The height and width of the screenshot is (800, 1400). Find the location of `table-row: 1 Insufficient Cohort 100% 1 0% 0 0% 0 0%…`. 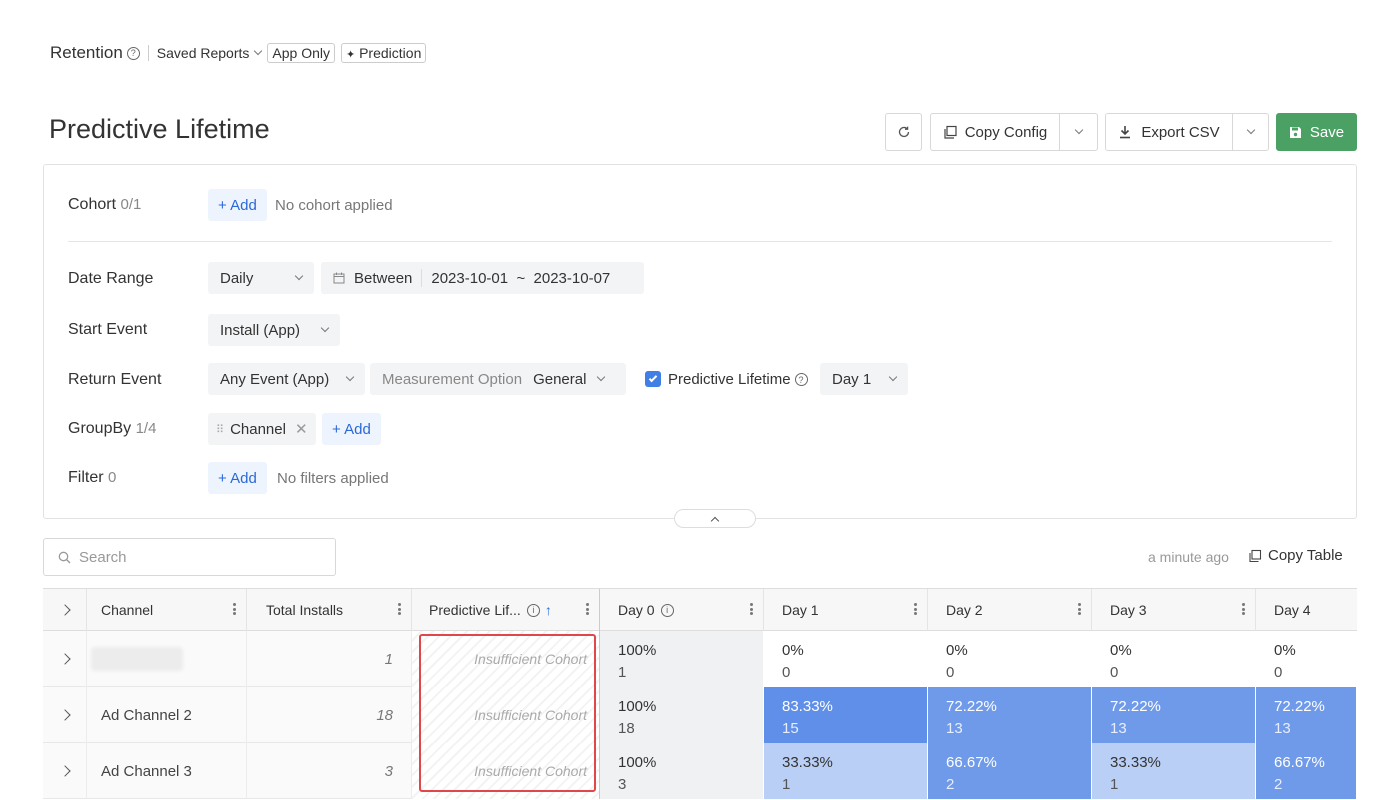

table-row: 1 Insufficient Cohort 100% 1 0% 0 0% 0 0%… is located at coordinates (700, 659).